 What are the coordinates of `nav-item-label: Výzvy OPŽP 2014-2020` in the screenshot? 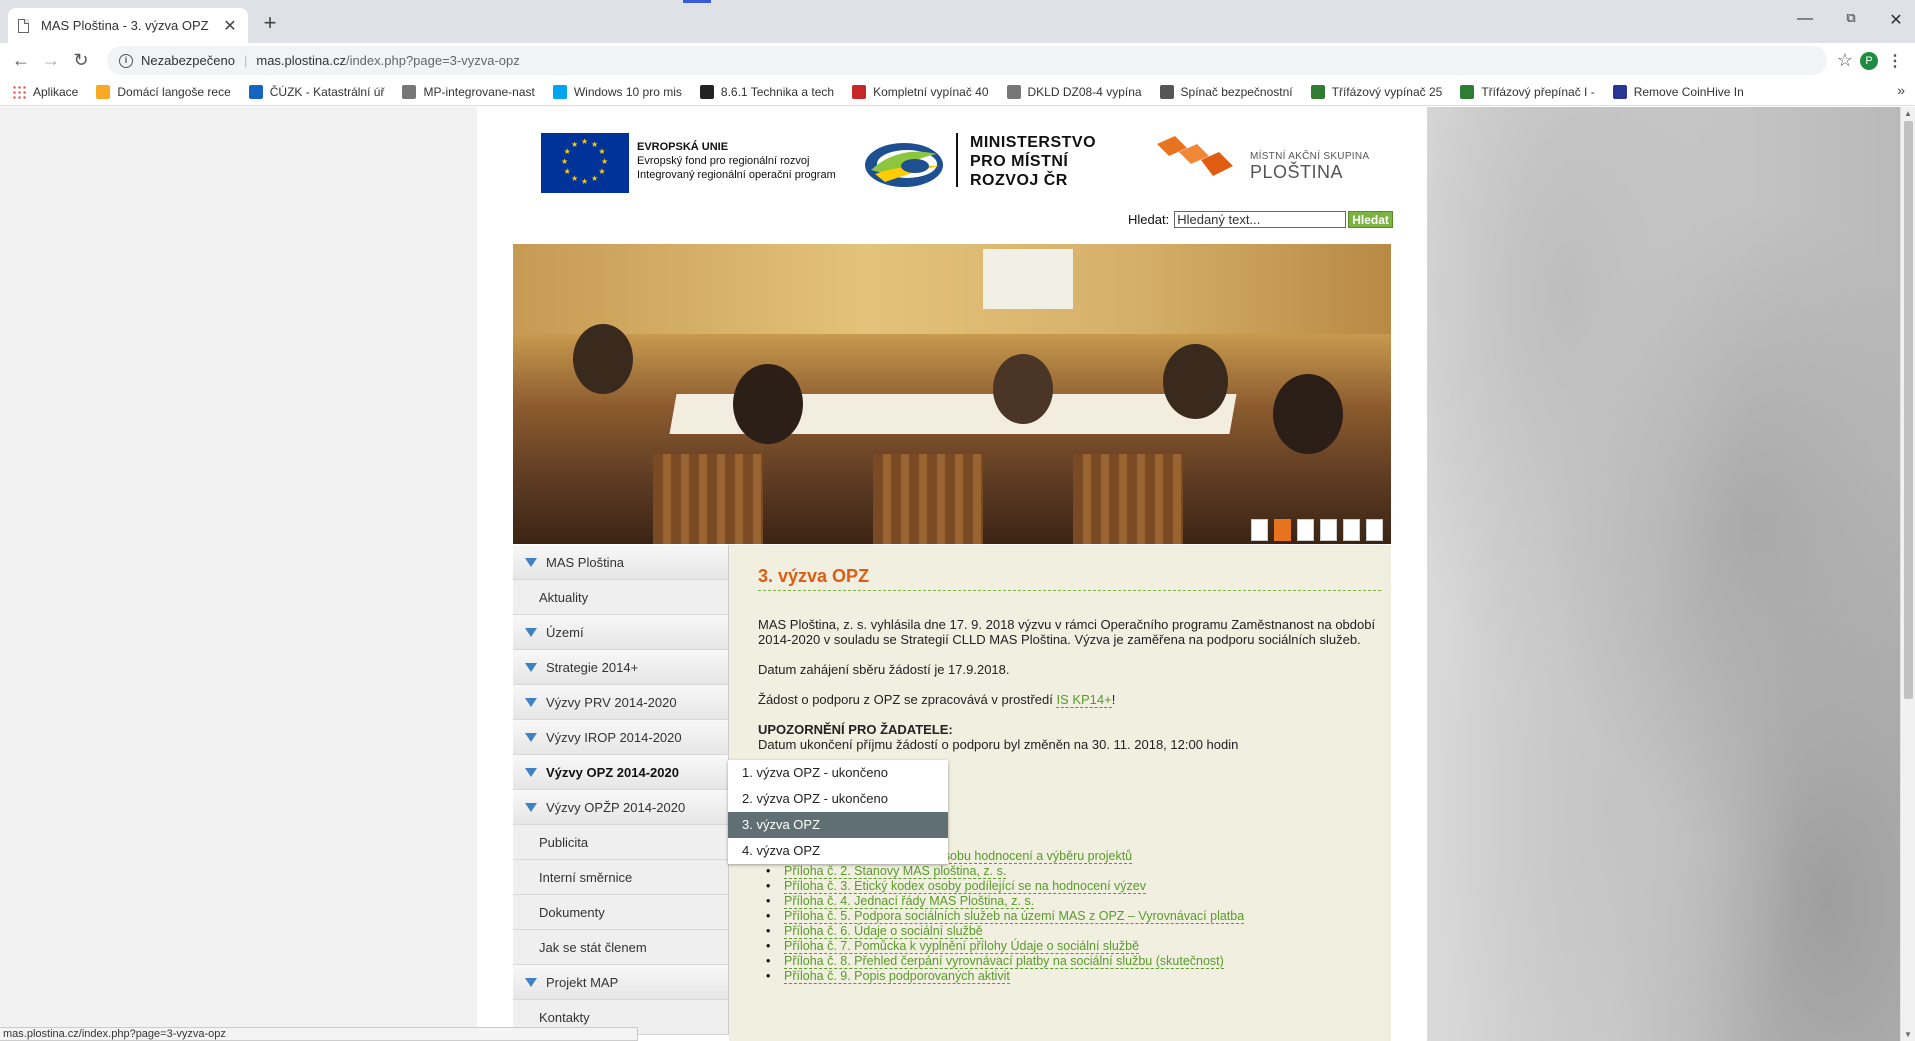 It's located at (616, 807).